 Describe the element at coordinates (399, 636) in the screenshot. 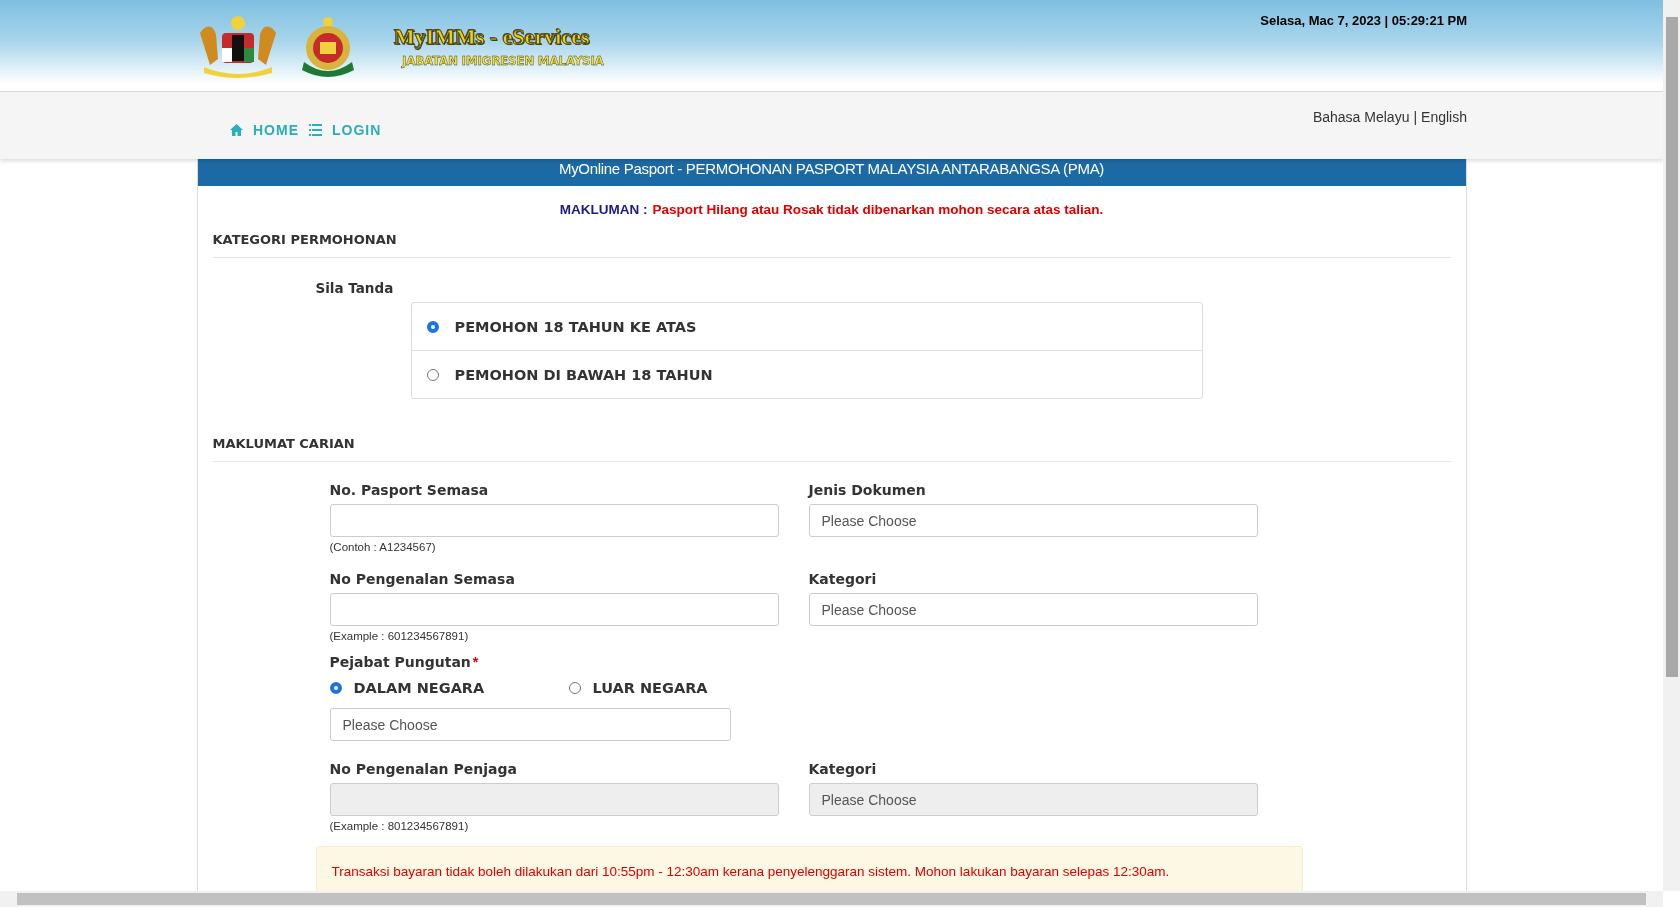

I see `field-hint: (Example : 601234567891)` at that location.